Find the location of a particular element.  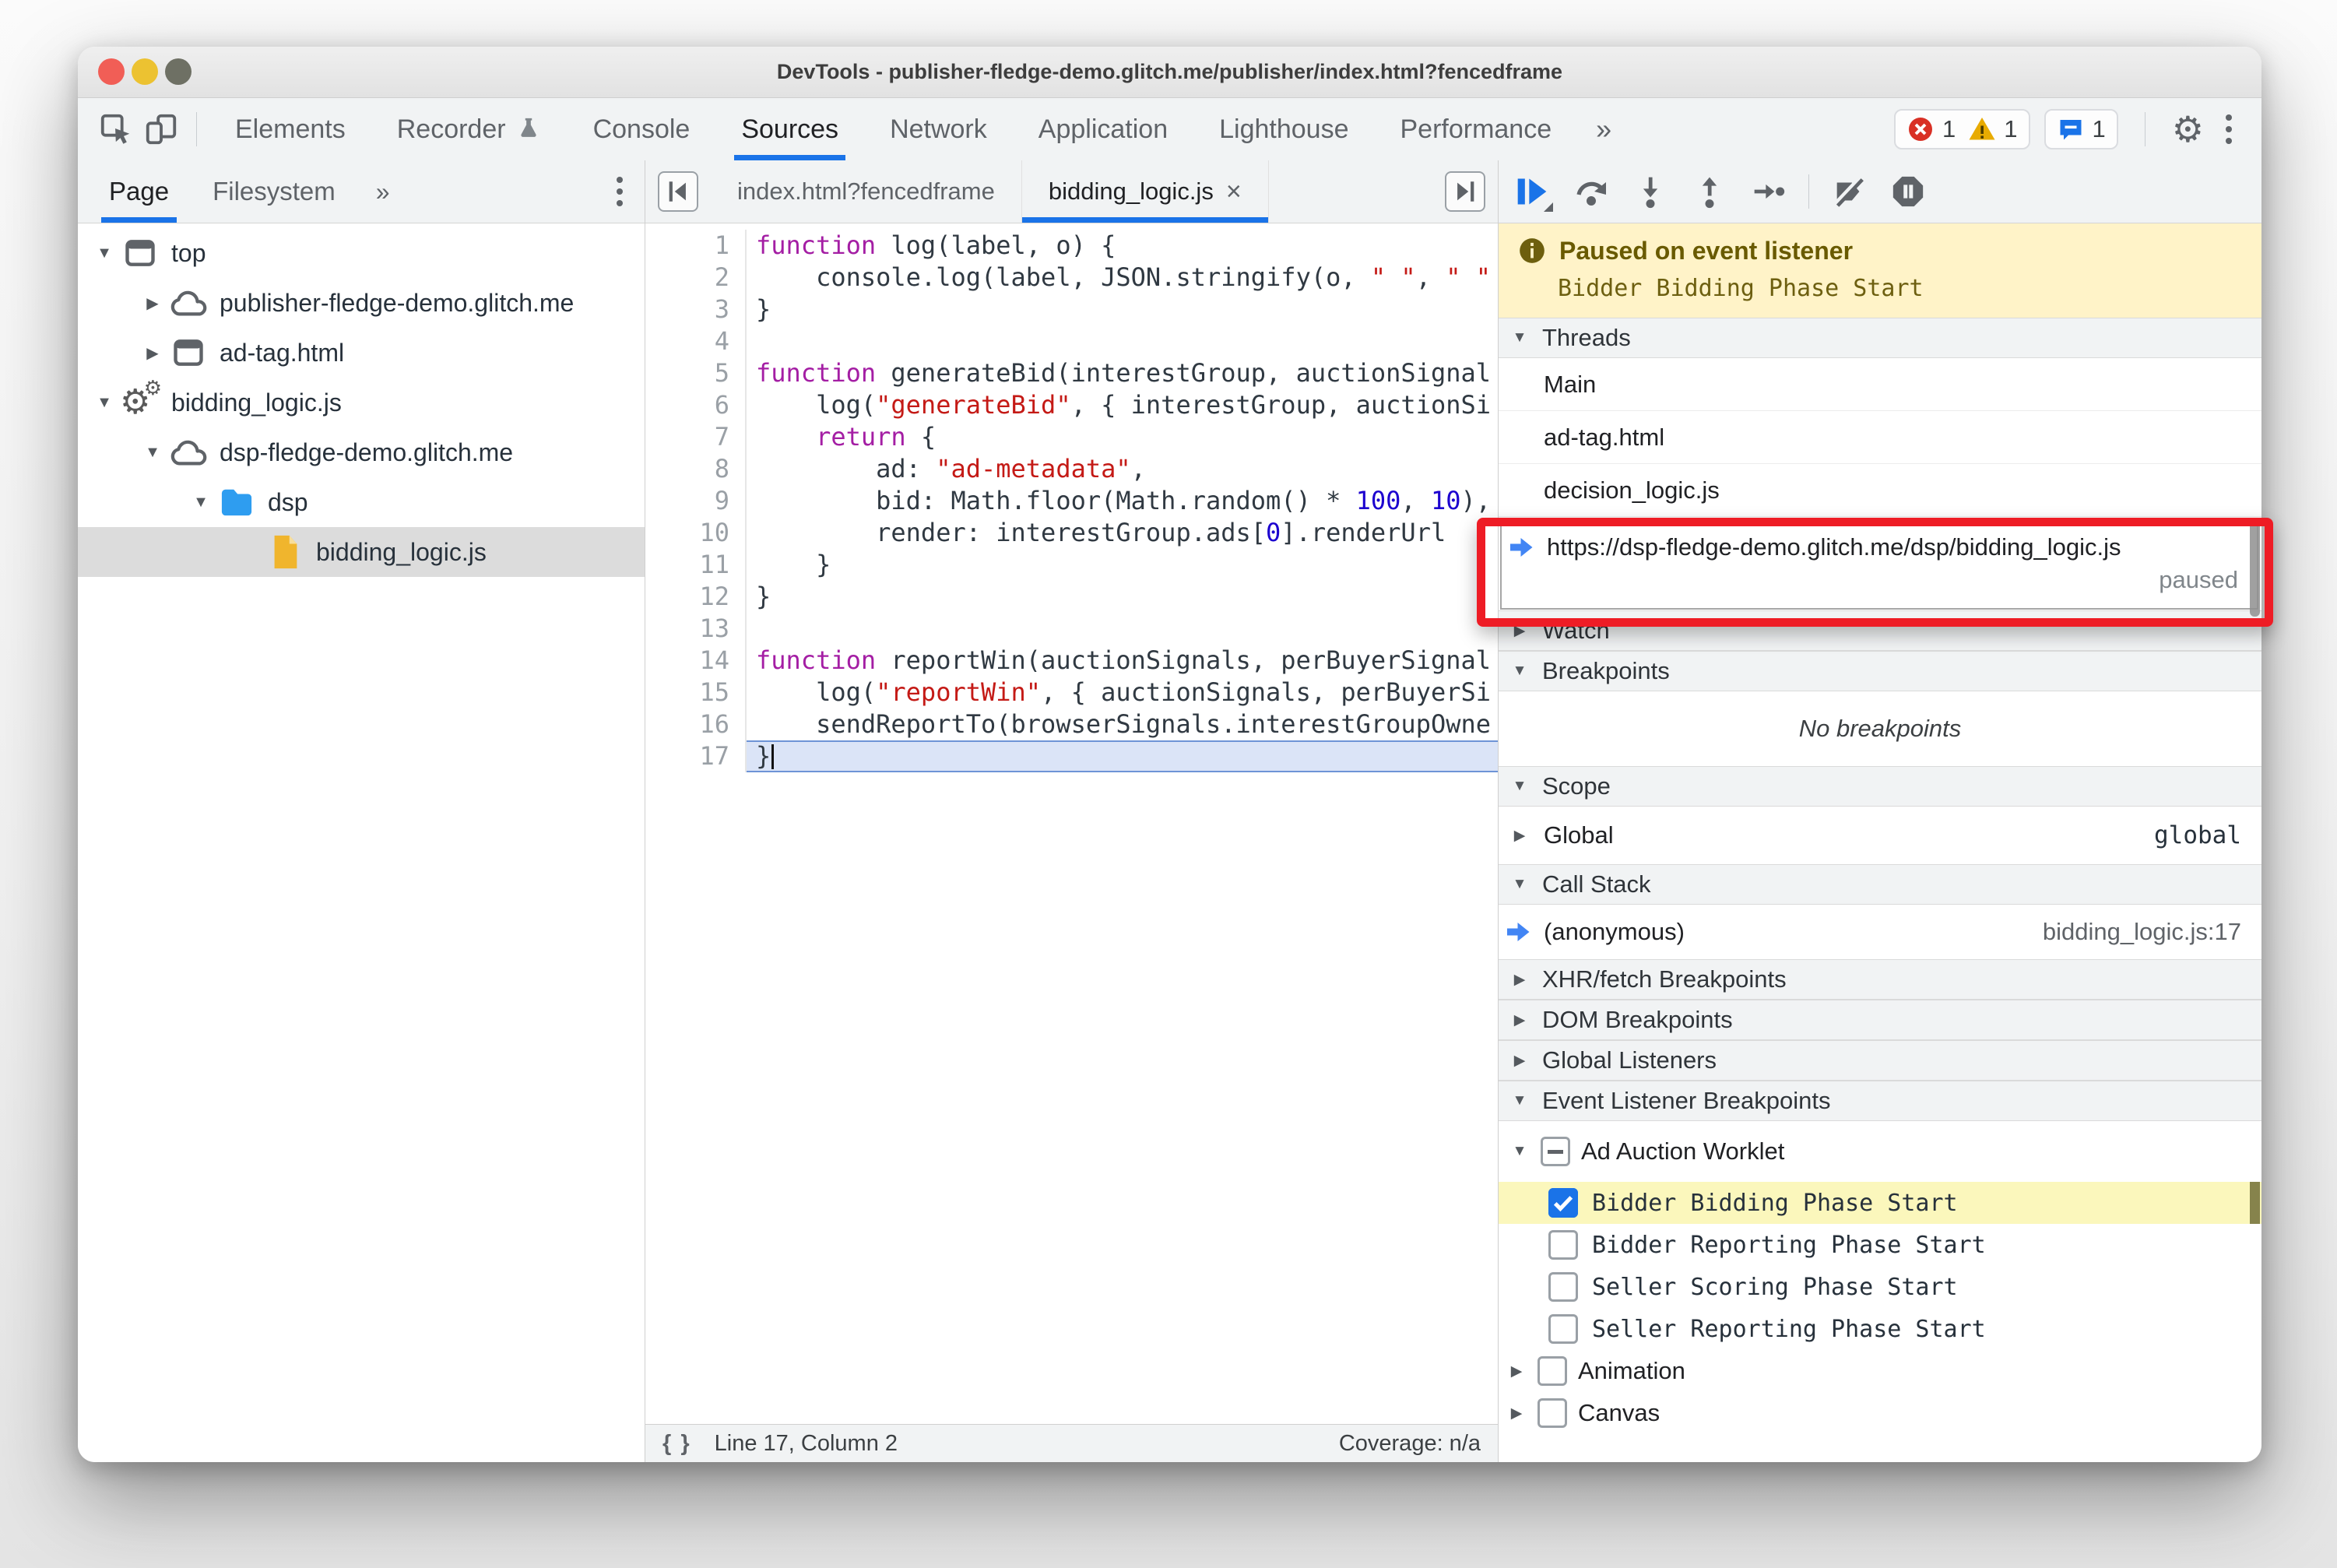

line-number: 16 is located at coordinates (696, 724).